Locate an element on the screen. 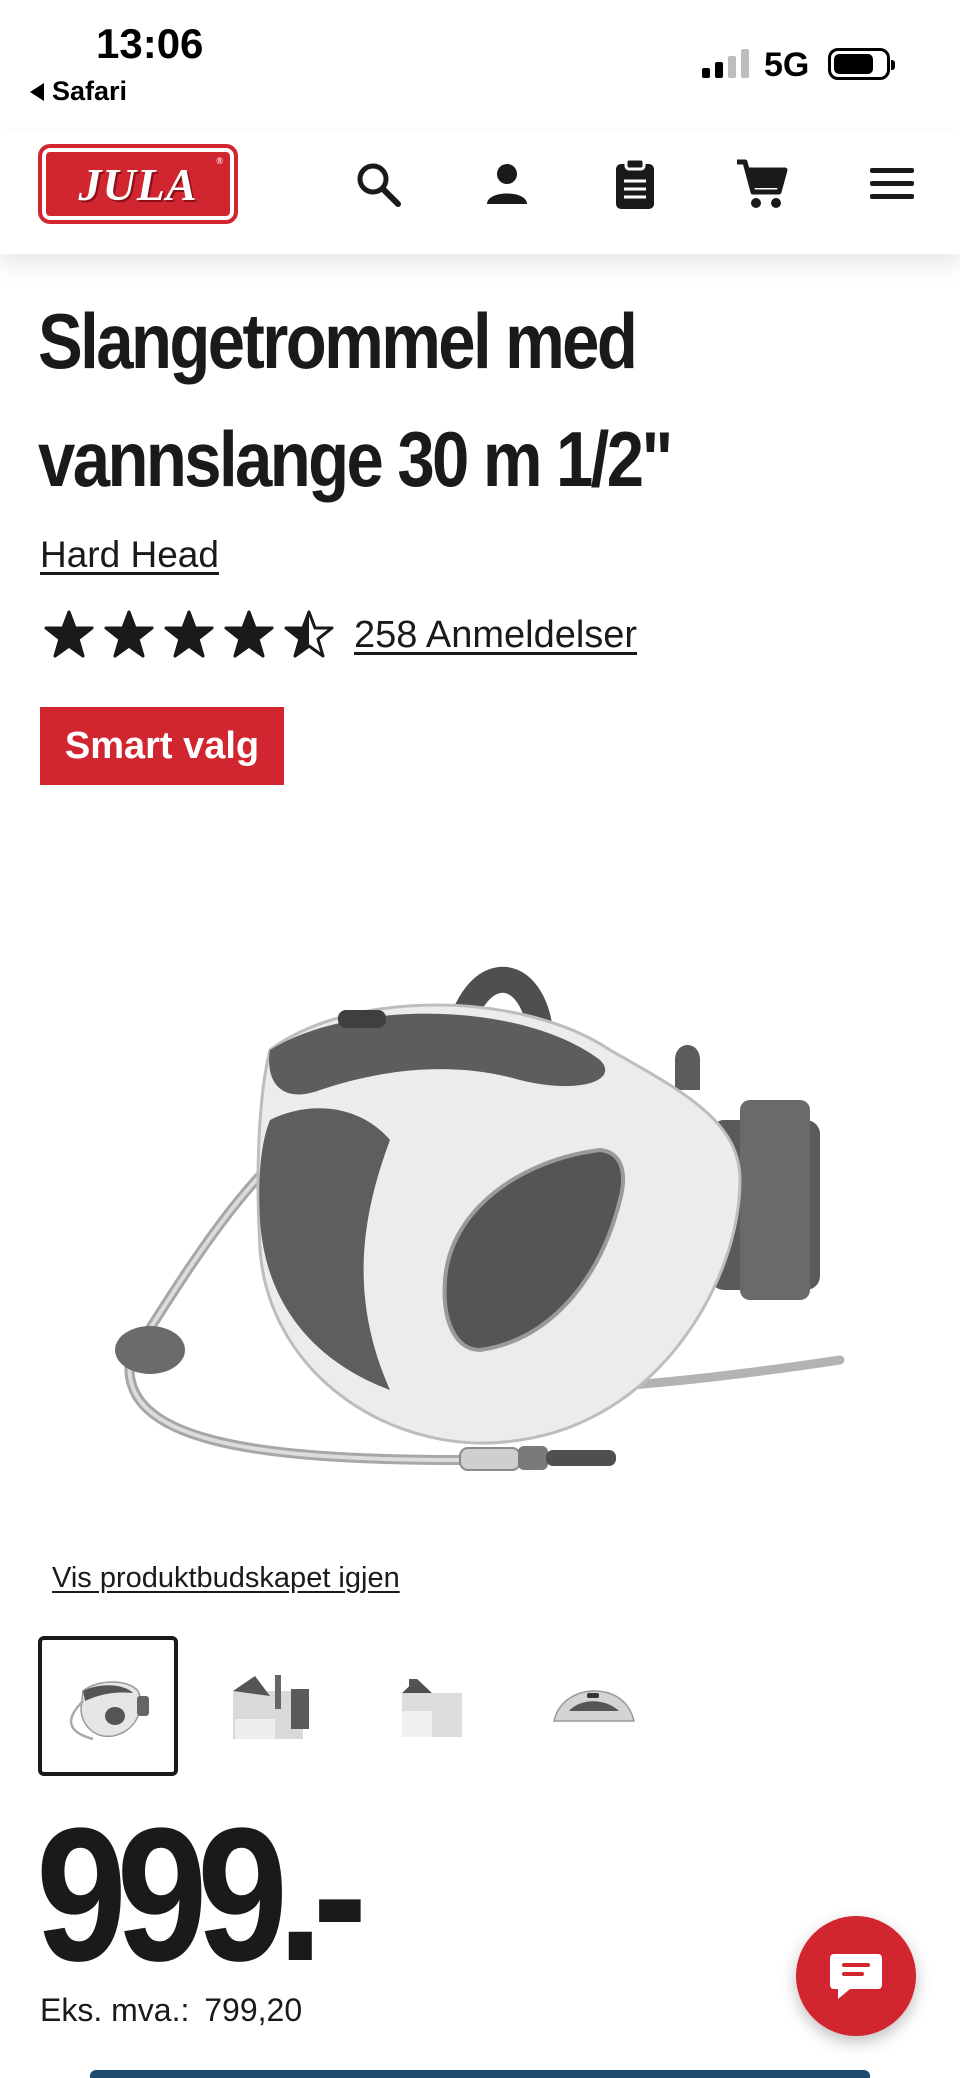 The height and width of the screenshot is (2078, 960). logo-text: JULA is located at coordinates (138, 184).